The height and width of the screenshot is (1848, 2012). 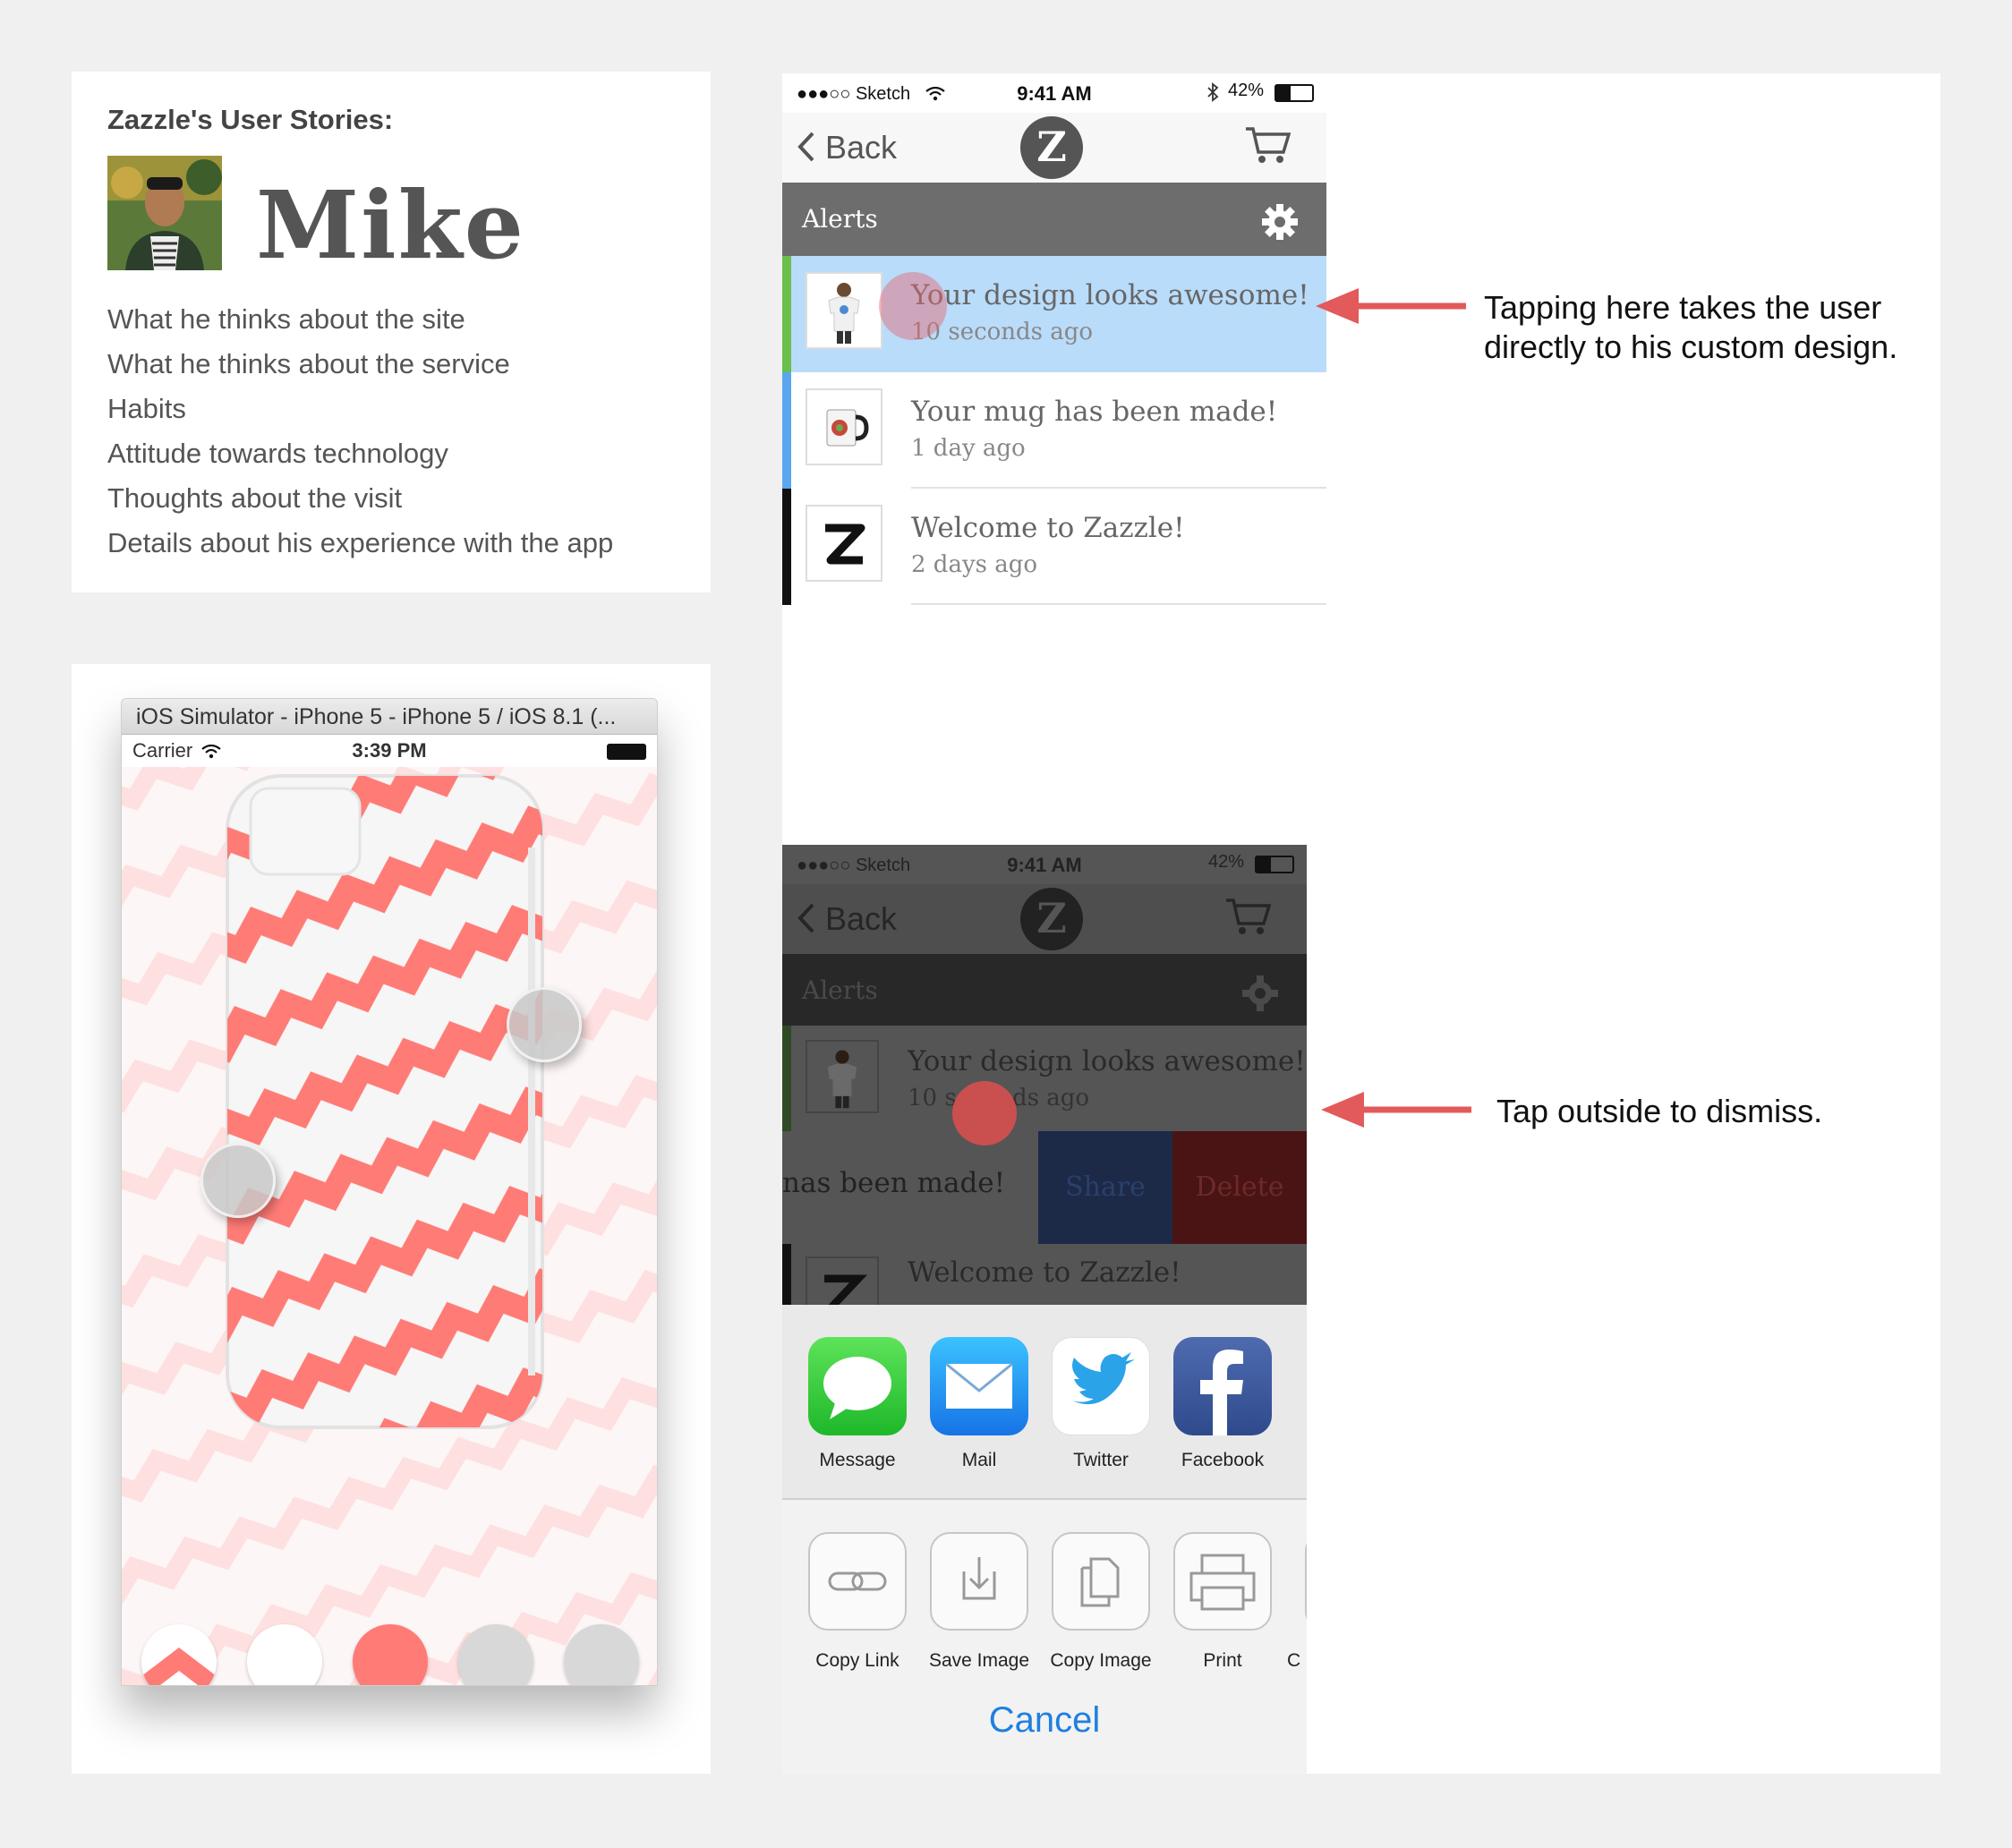 What do you see at coordinates (1101, 1660) in the screenshot?
I see `action-label: Copy Image` at bounding box center [1101, 1660].